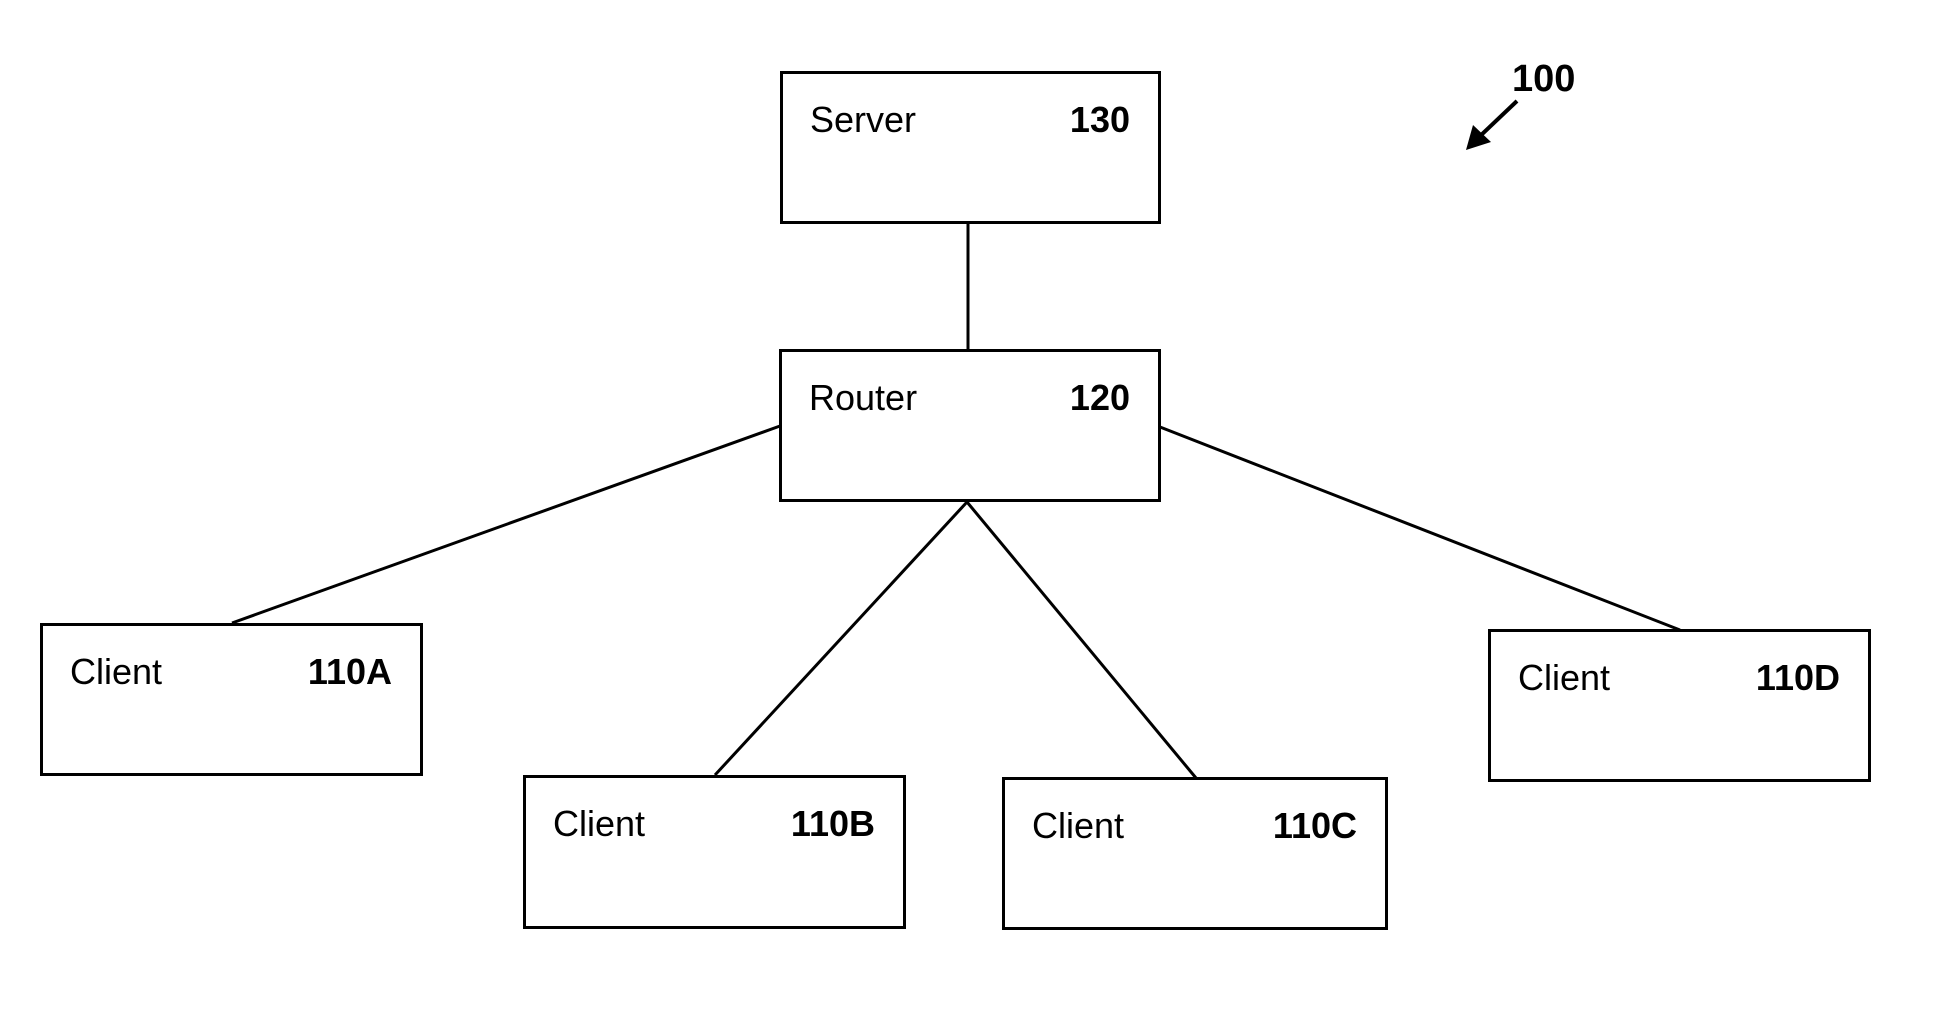 The height and width of the screenshot is (1017, 1951). I want to click on edge-router-client-b, so click(841, 638).